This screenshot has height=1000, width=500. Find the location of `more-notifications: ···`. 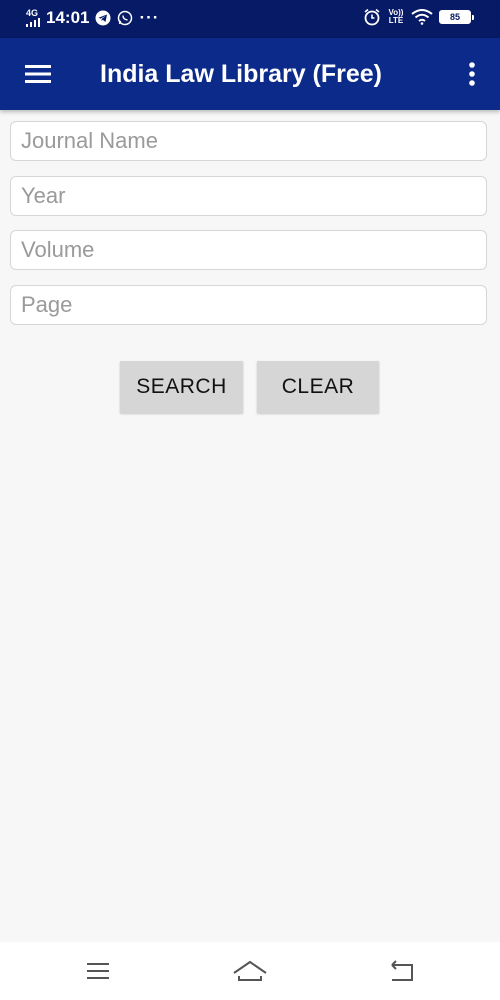

more-notifications: ··· is located at coordinates (149, 17).